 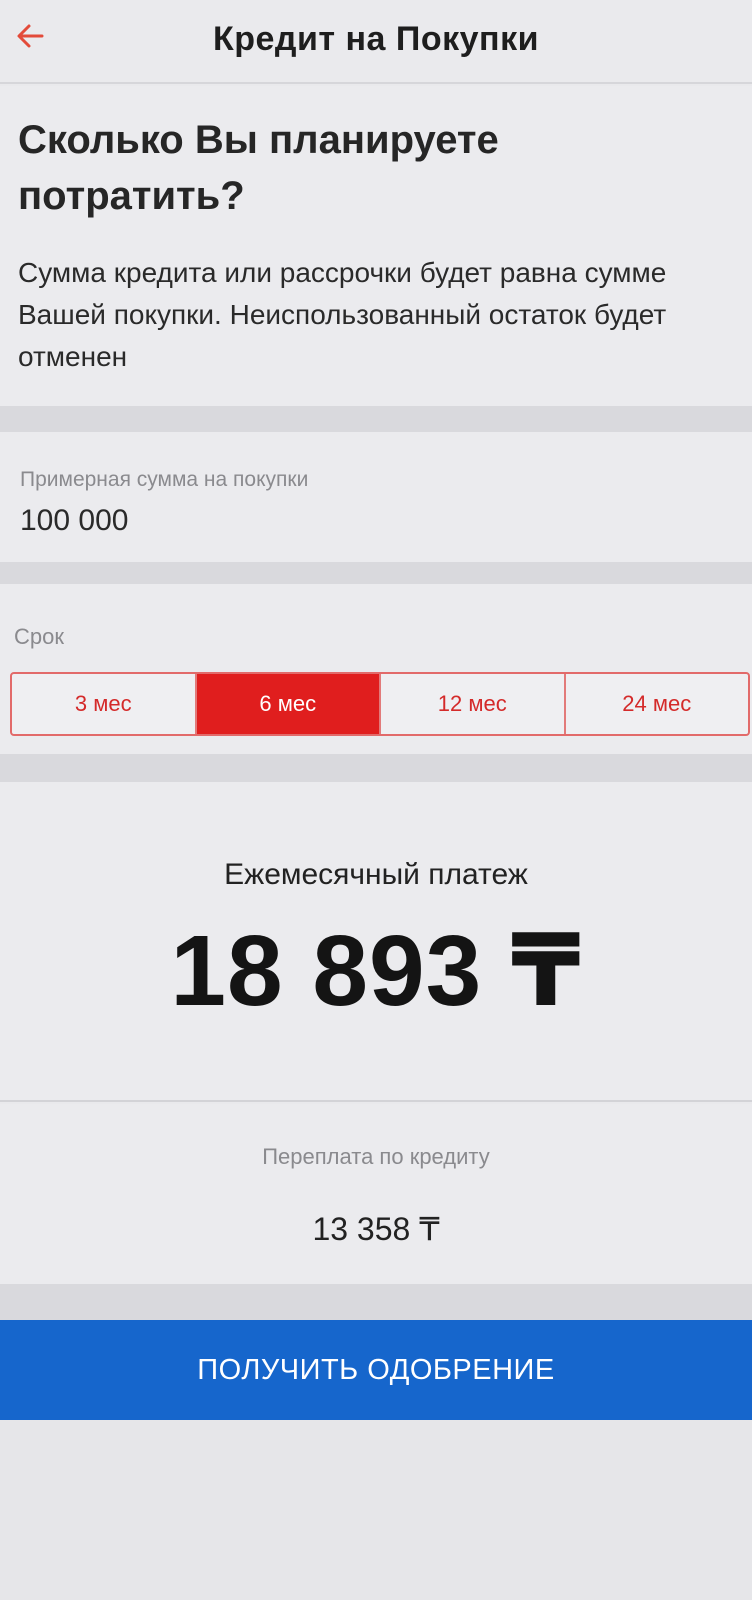 I want to click on get-approval-button: ПОЛУЧИТЬ ОДОБРЕНИЕ, so click(x=376, y=1370).